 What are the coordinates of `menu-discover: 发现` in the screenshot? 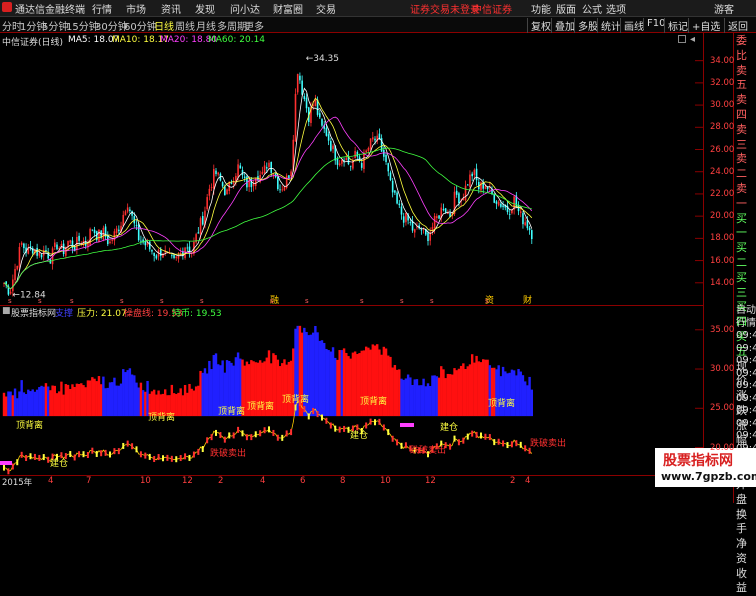 It's located at (205, 8).